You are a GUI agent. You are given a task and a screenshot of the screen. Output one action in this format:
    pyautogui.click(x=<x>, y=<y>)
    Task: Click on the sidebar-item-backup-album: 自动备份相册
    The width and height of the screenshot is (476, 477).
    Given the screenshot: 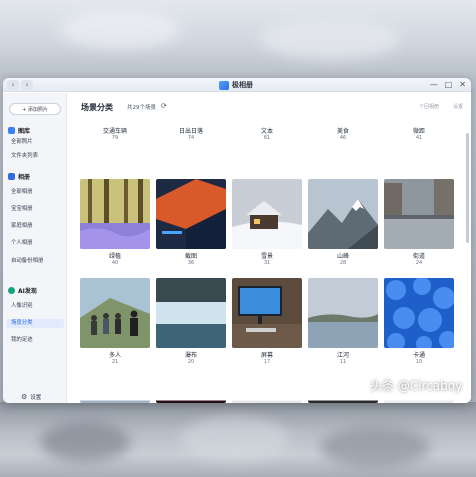 What is the action you would take?
    pyautogui.click(x=27, y=261)
    